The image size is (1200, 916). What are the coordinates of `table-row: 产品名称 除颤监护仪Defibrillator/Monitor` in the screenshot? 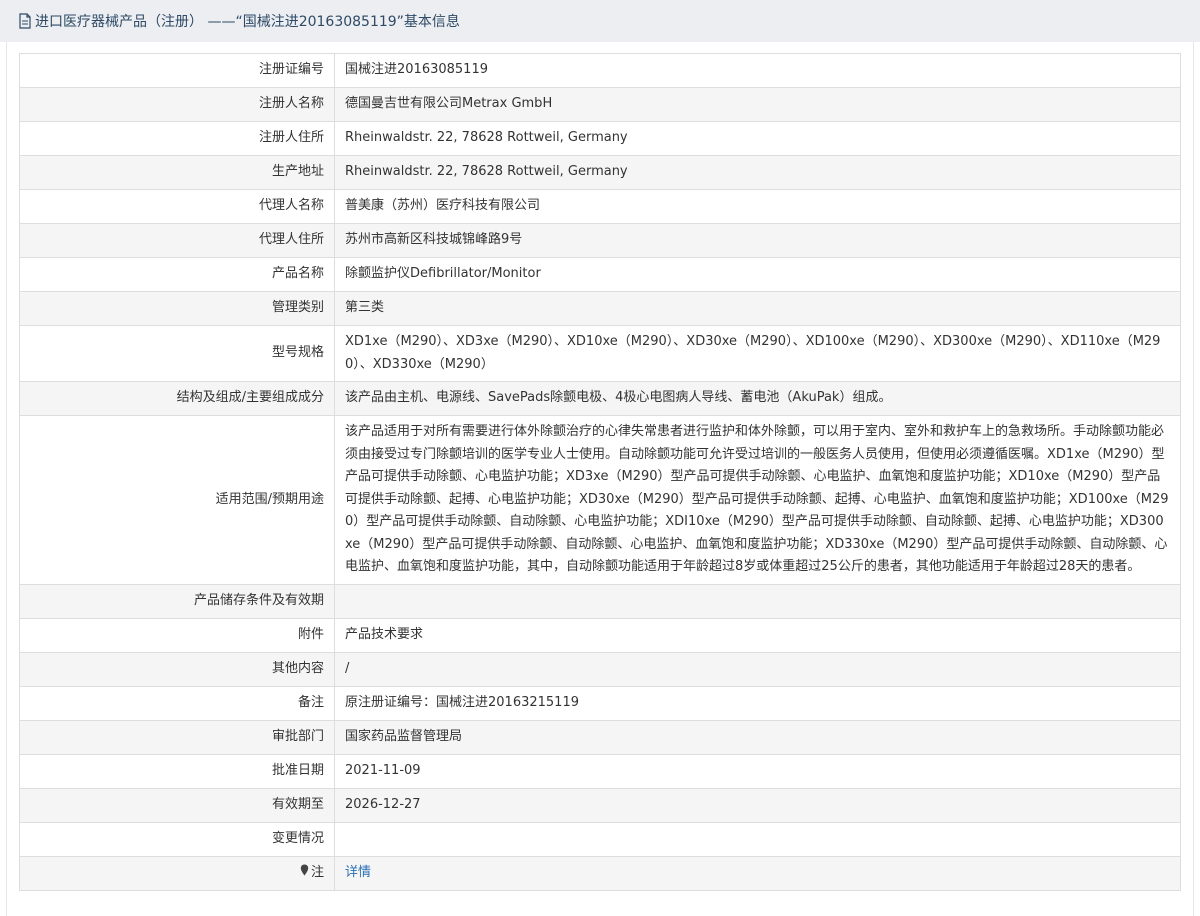 It's located at (600, 274).